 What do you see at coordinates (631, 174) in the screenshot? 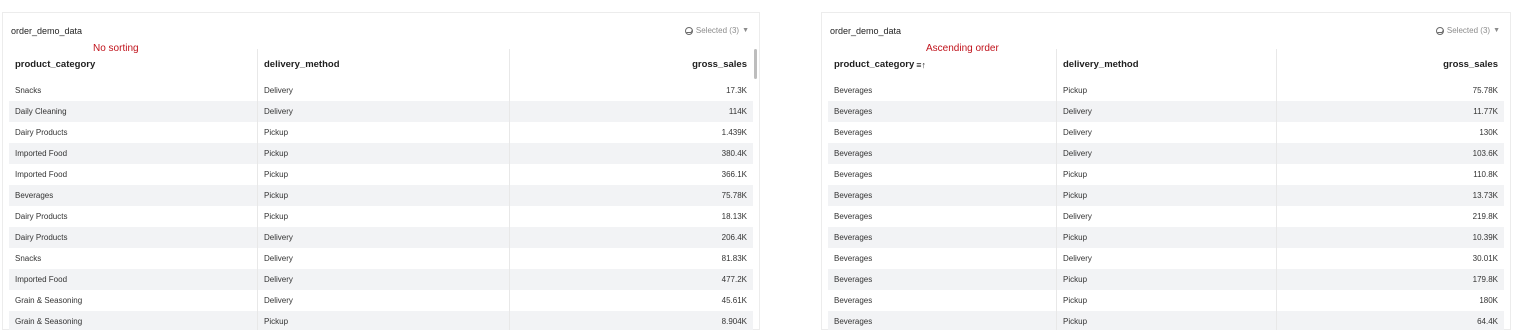
I see `cell-gross-sales: 366.1K` at bounding box center [631, 174].